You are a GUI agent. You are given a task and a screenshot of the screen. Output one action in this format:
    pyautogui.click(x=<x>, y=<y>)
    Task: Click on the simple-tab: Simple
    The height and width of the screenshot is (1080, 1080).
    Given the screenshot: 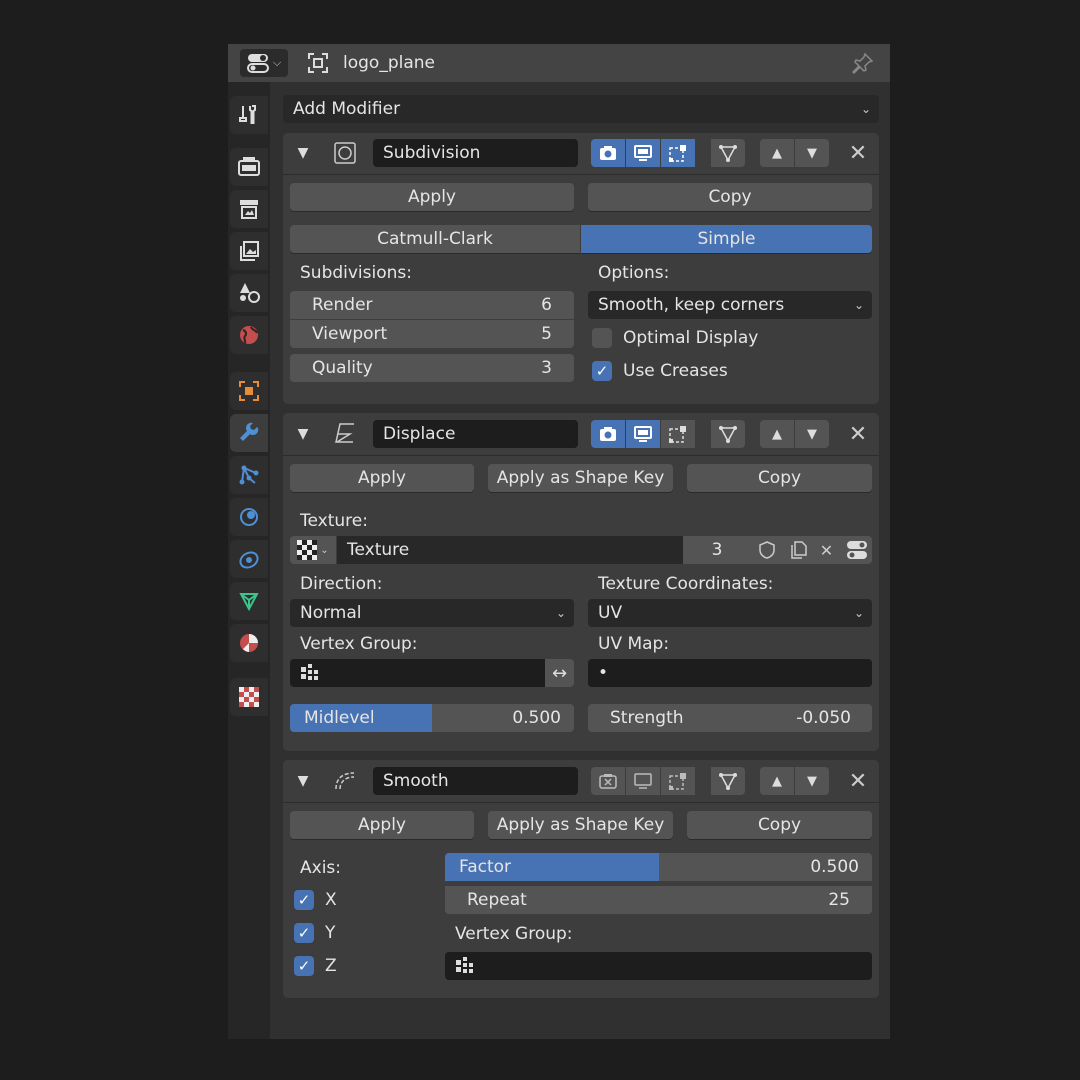 What is the action you would take?
    pyautogui.click(x=726, y=239)
    